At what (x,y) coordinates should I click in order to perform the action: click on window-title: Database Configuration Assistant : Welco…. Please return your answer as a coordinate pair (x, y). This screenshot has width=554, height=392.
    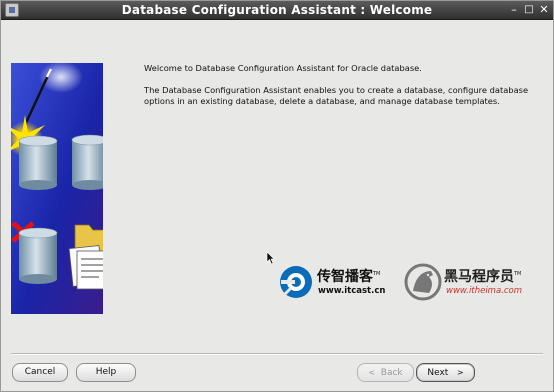
    Looking at the image, I should click on (277, 10).